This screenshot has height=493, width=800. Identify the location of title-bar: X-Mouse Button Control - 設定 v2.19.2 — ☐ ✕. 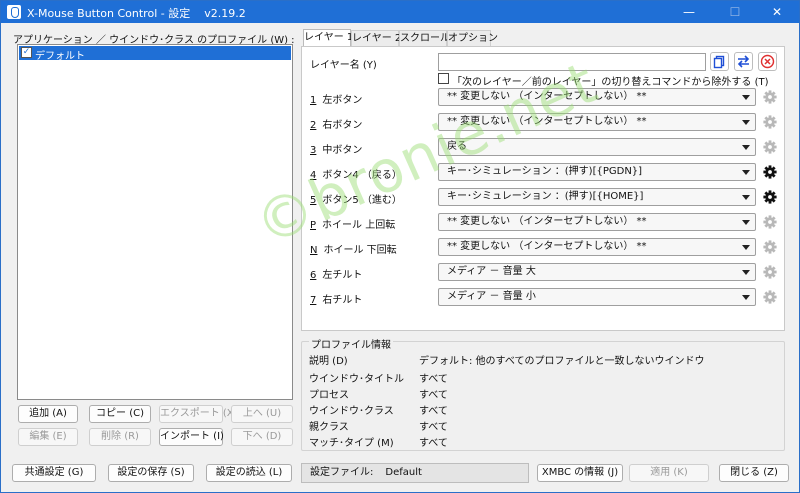
(400, 12).